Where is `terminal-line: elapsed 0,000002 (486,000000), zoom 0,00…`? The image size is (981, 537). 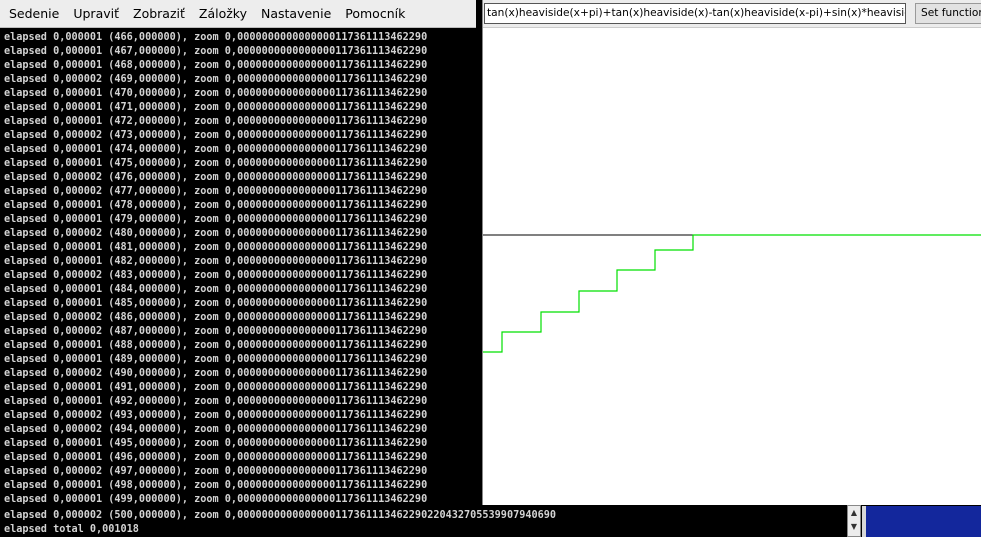 terminal-line: elapsed 0,000002 (486,000000), zoom 0,00… is located at coordinates (216, 317).